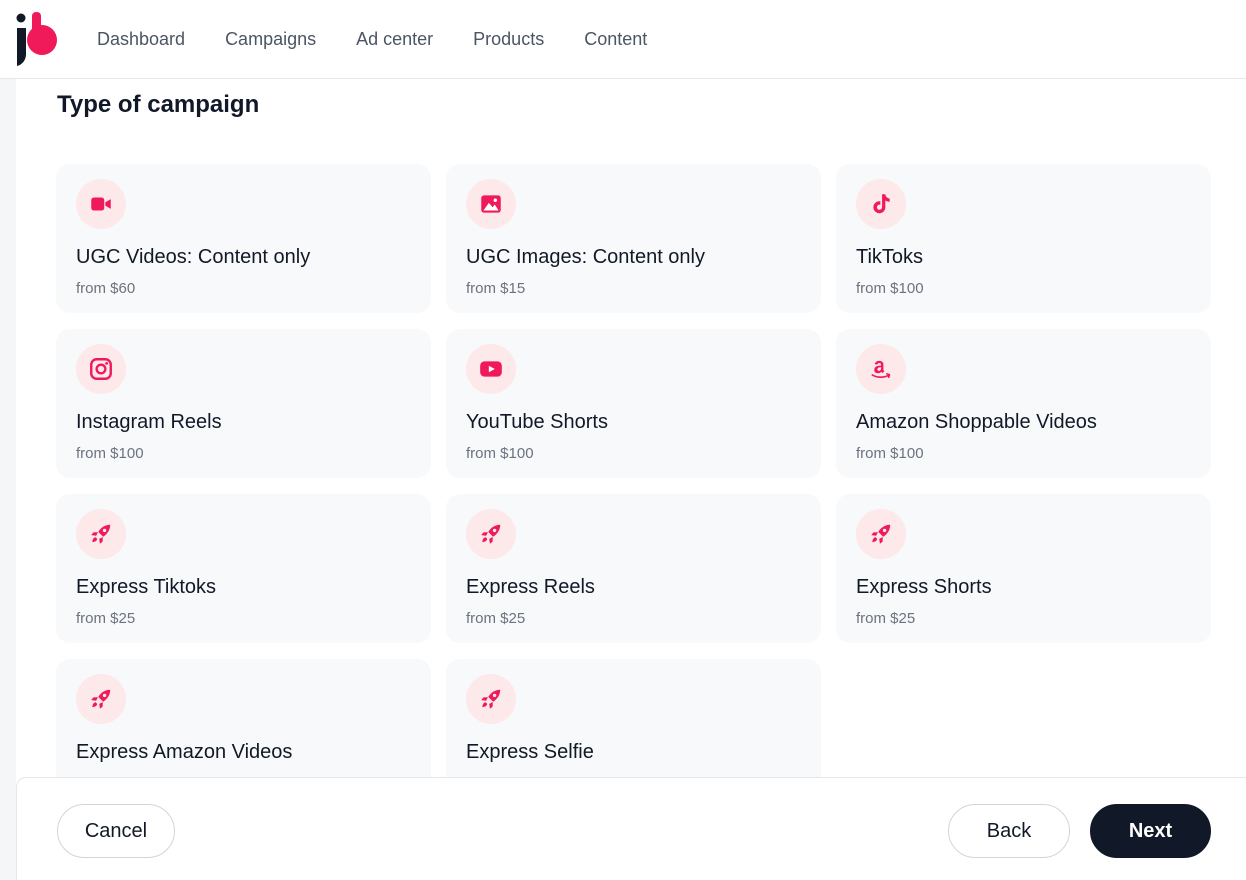  Describe the element at coordinates (530, 752) in the screenshot. I see `card-title: Express Selfie` at that location.